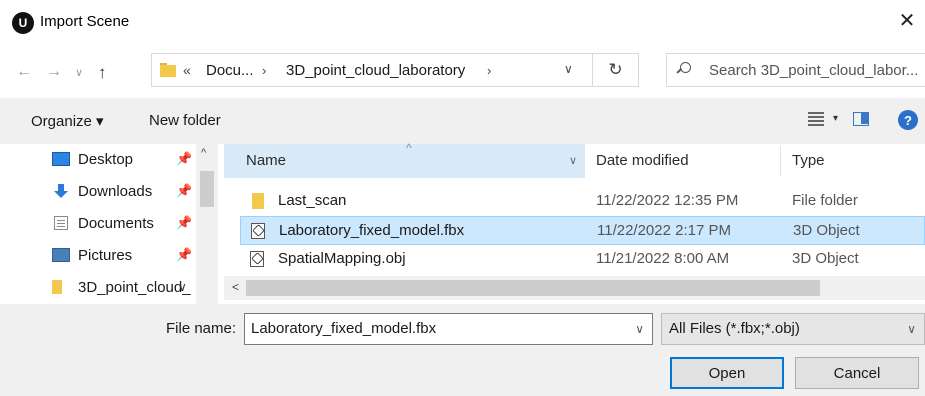  I want to click on breadcrumb-overflow: «, so click(187, 70).